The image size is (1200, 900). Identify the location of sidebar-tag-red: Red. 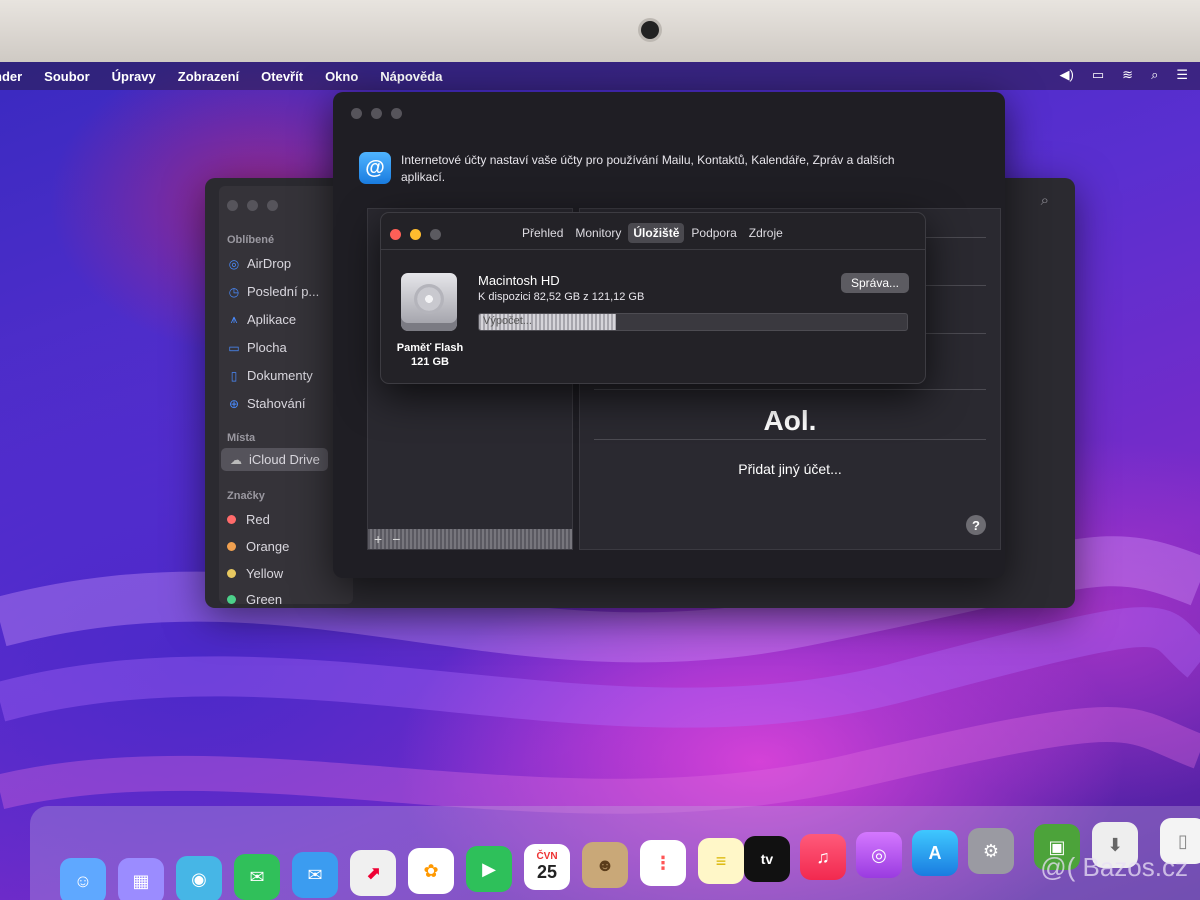
(248, 519).